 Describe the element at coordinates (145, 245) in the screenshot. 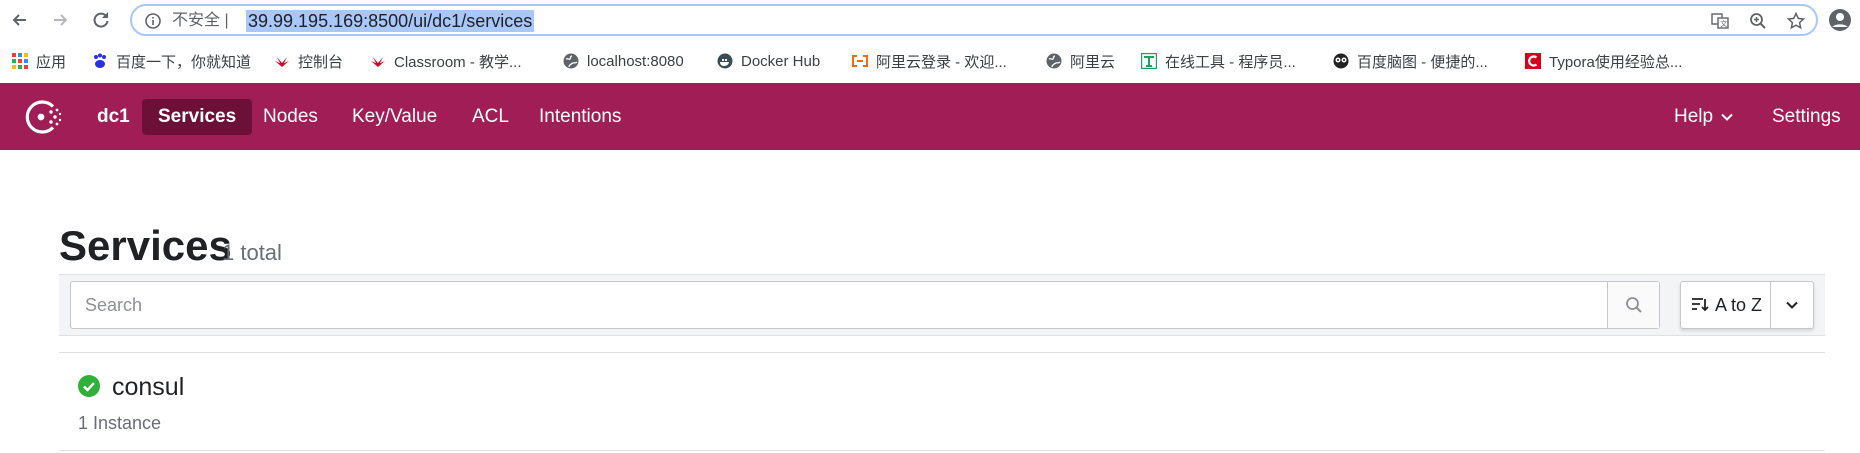

I see `page-title: Services` at that location.